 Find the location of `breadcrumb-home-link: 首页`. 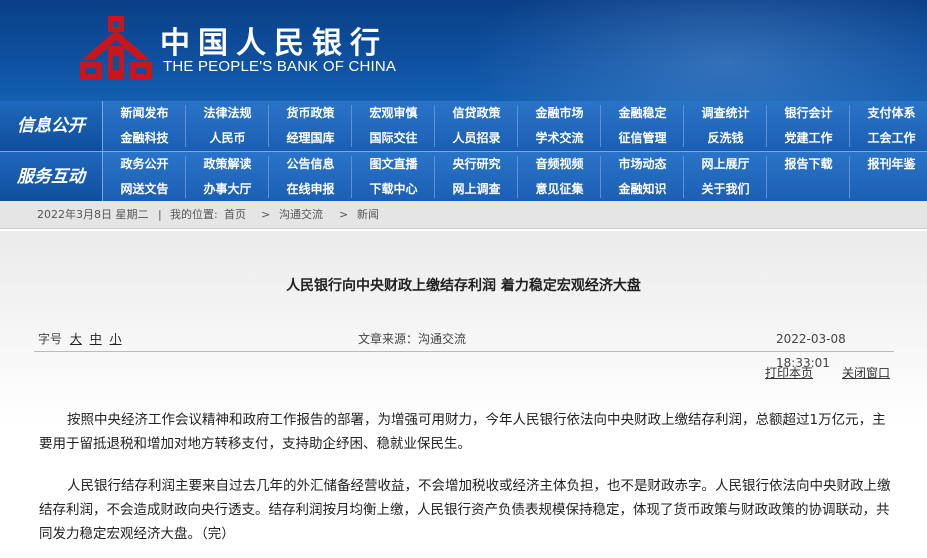

breadcrumb-home-link: 首页 is located at coordinates (235, 214).